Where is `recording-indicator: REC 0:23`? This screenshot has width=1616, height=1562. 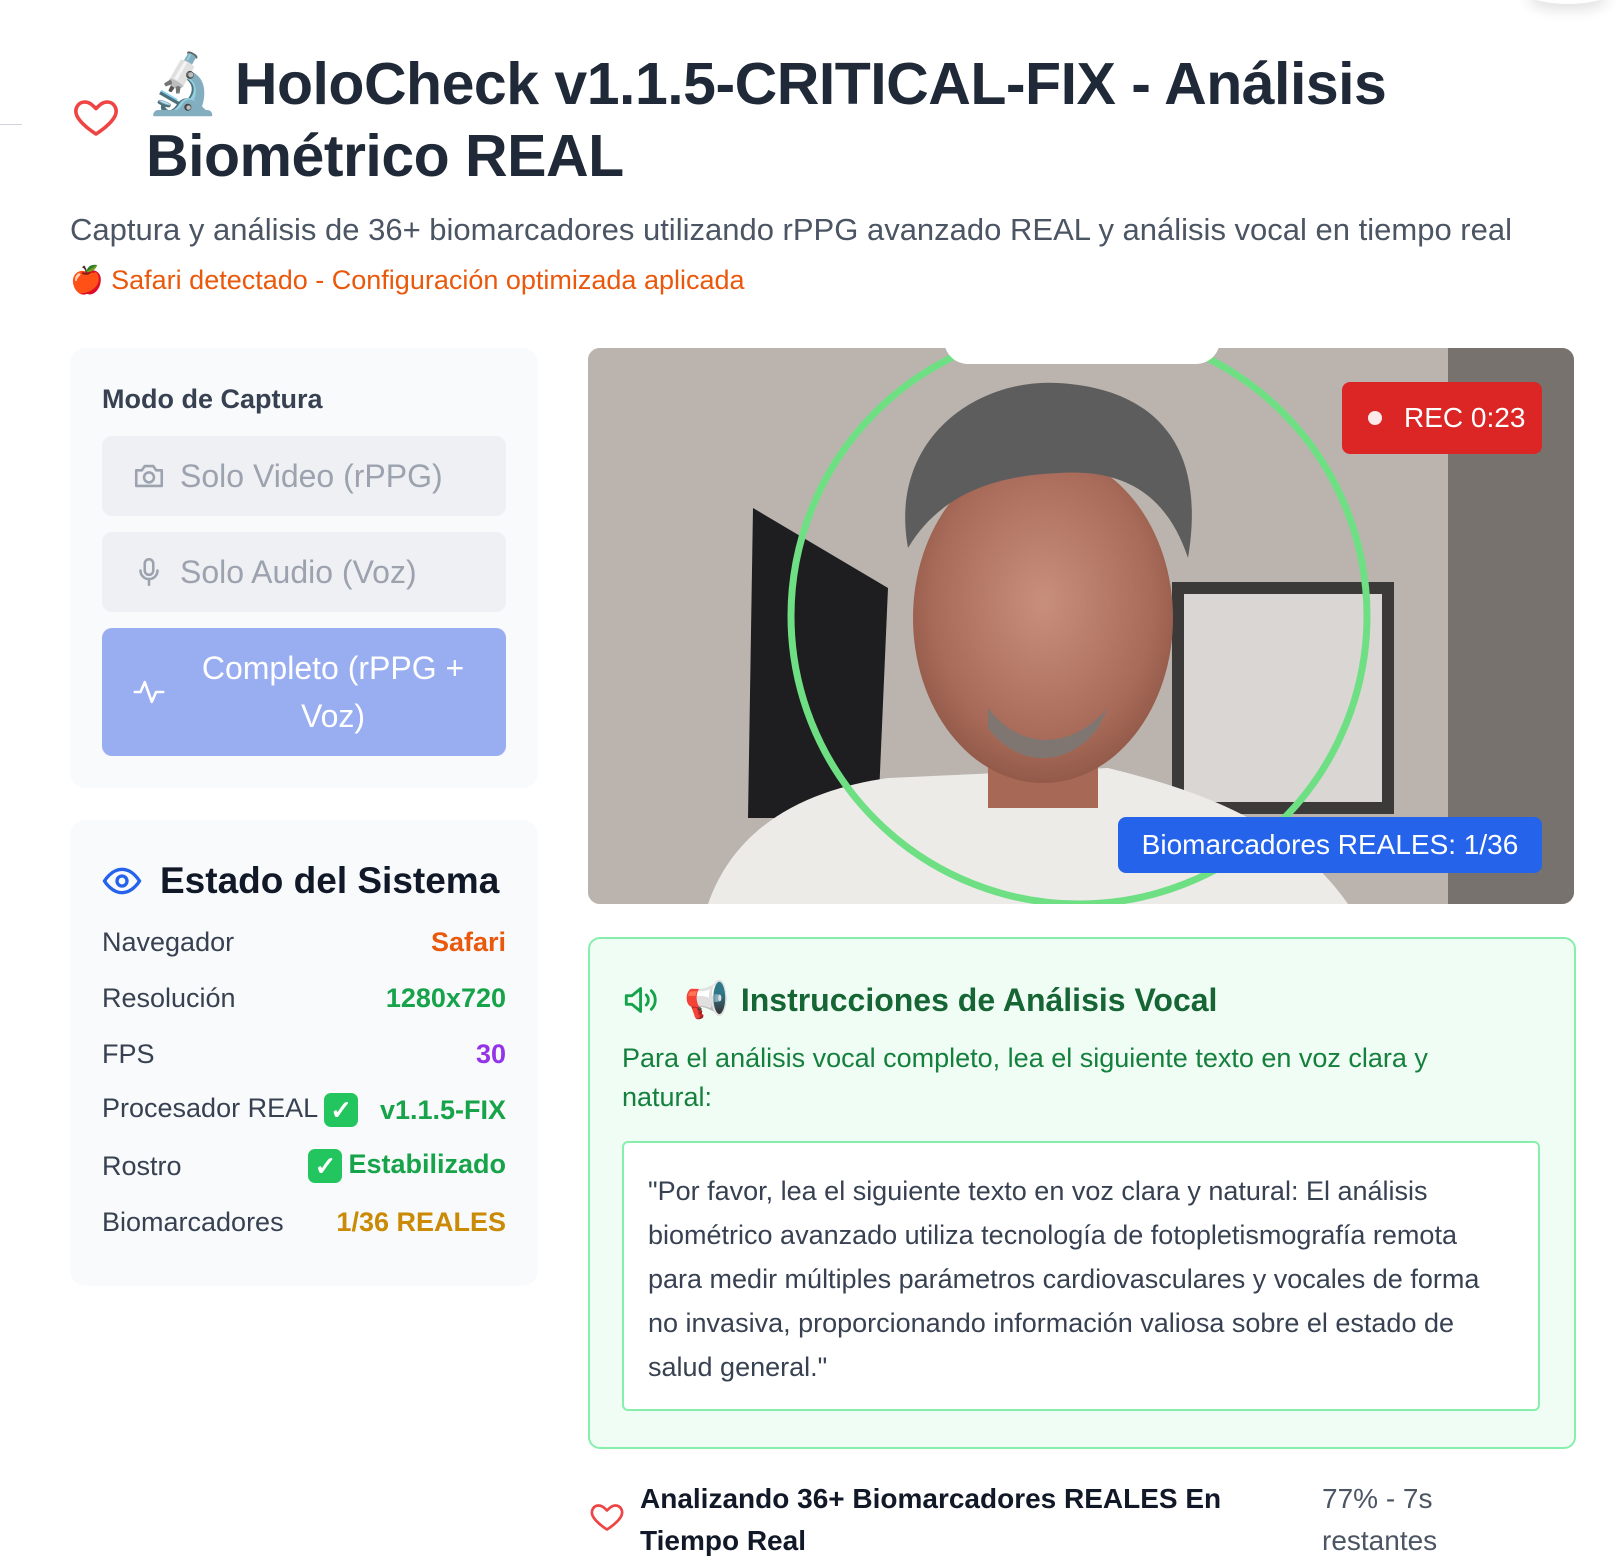
recording-indicator: REC 0:23 is located at coordinates (1442, 418).